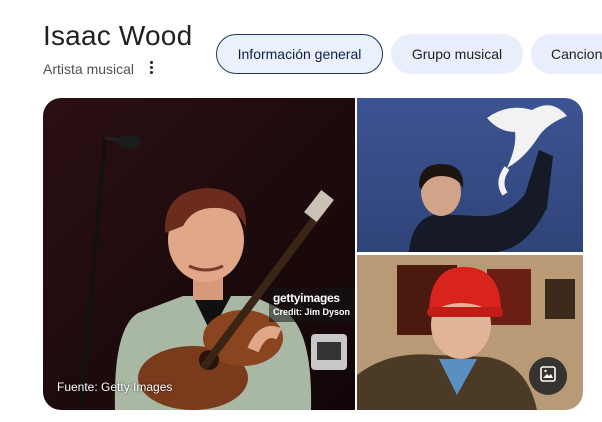 The image size is (602, 422). I want to click on chip-label: Información general, so click(299, 54).